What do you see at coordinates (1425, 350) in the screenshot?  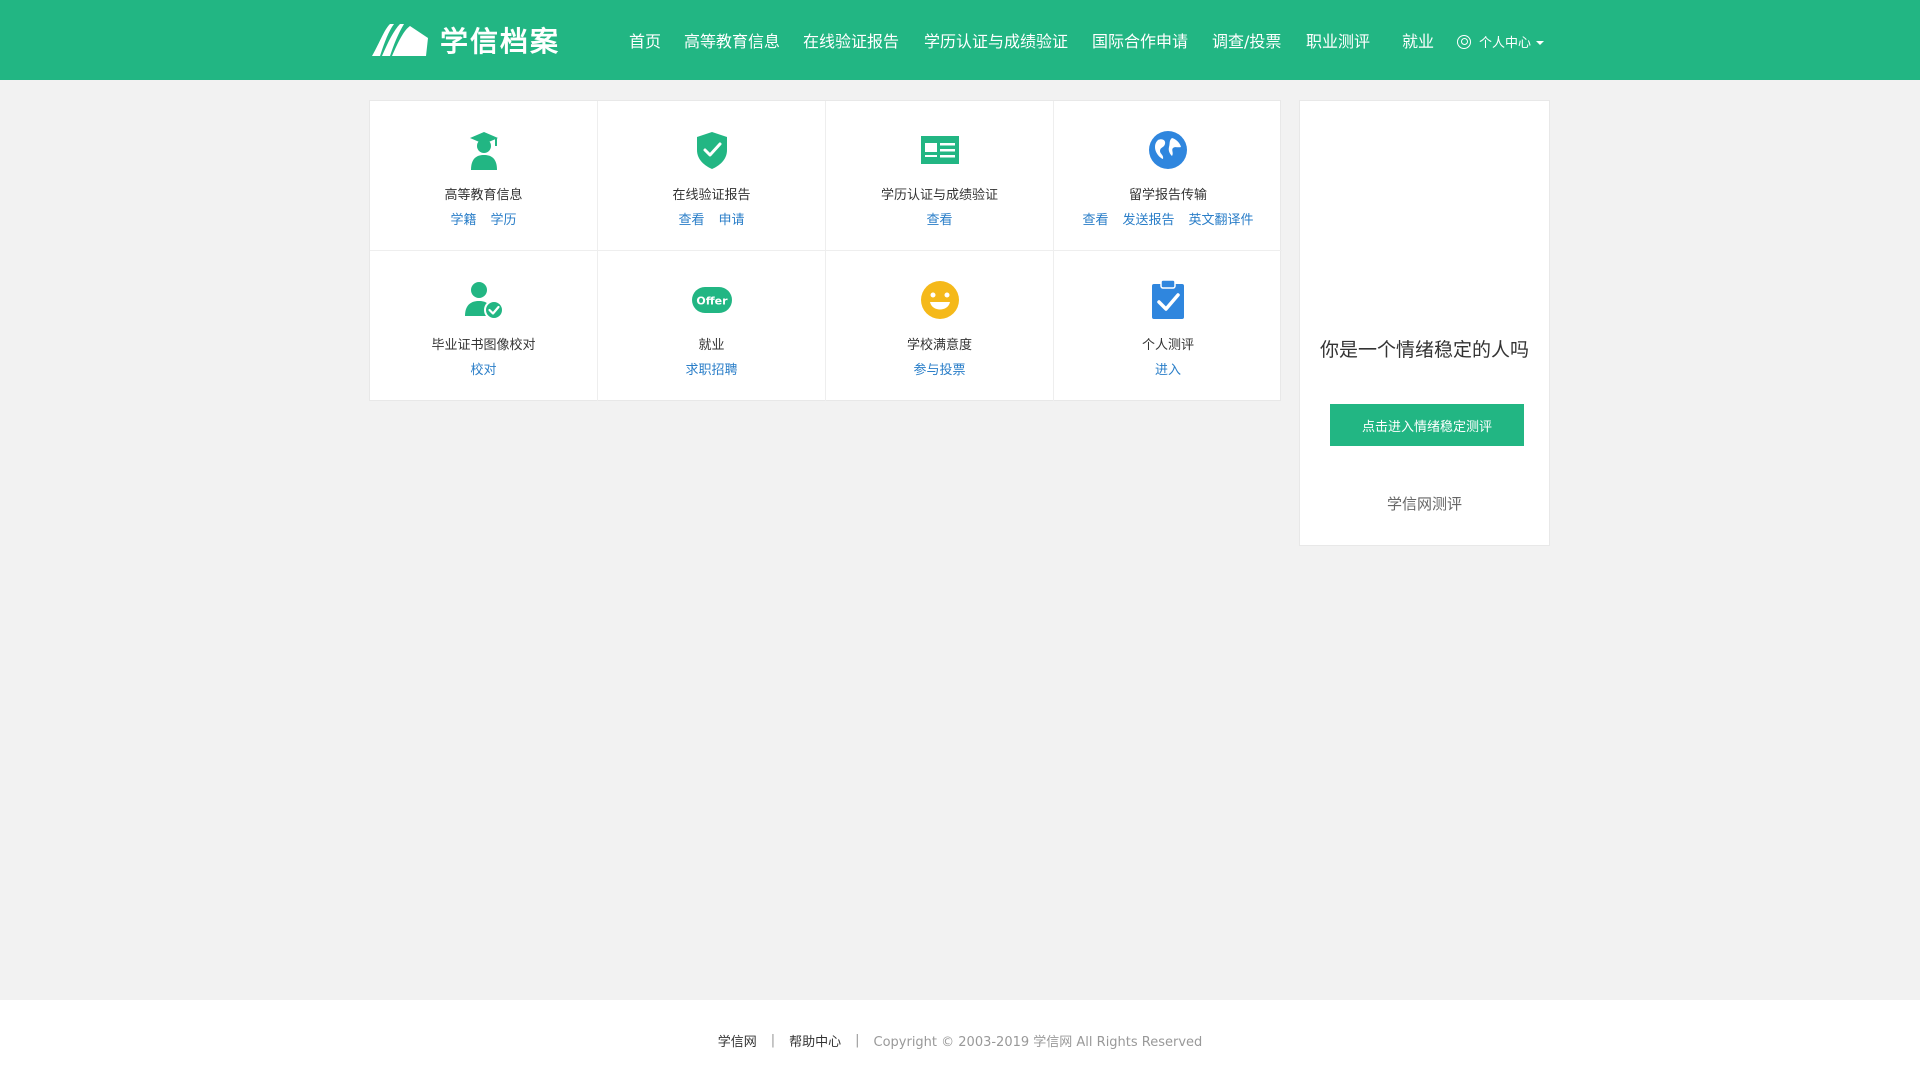 I see `promo-headline: 你是一个情绪稳定的人吗` at bounding box center [1425, 350].